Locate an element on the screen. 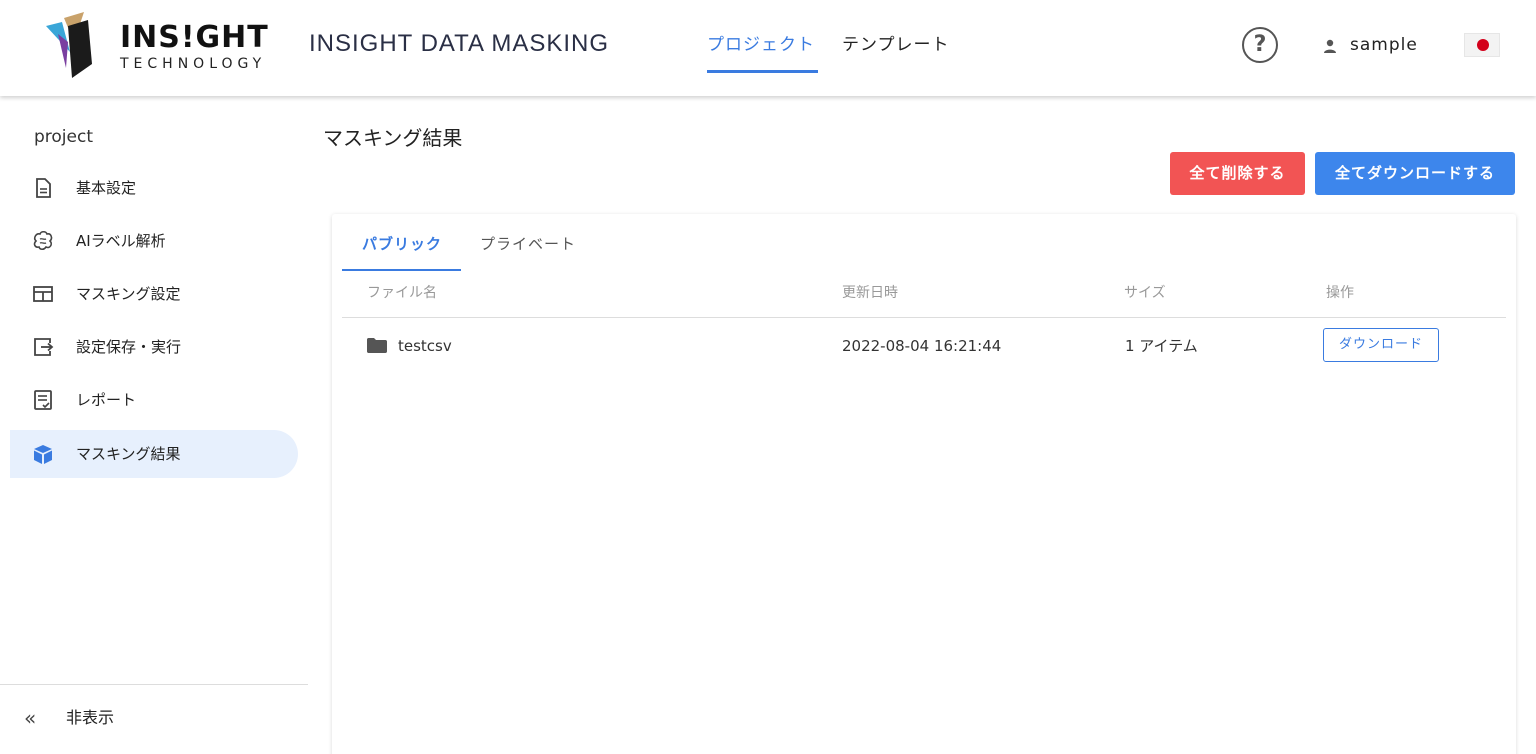  logo-mark-icon is located at coordinates (69, 45).